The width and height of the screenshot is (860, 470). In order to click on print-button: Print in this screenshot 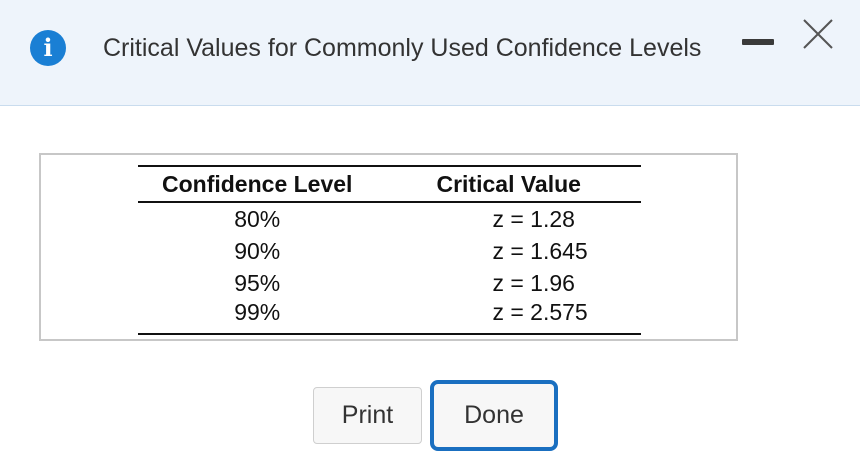, I will do `click(367, 415)`.